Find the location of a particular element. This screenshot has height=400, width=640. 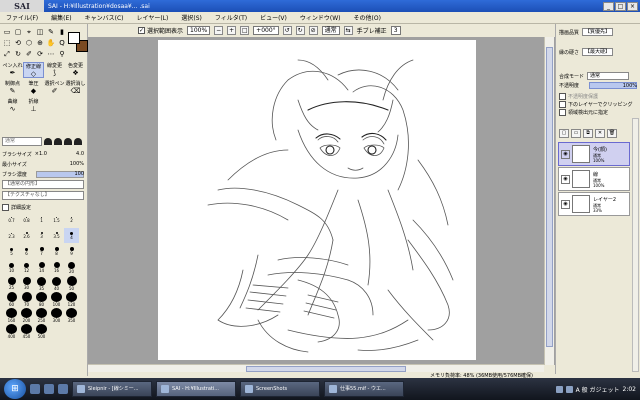

brush-preset-18: 16 is located at coordinates (56, 267).